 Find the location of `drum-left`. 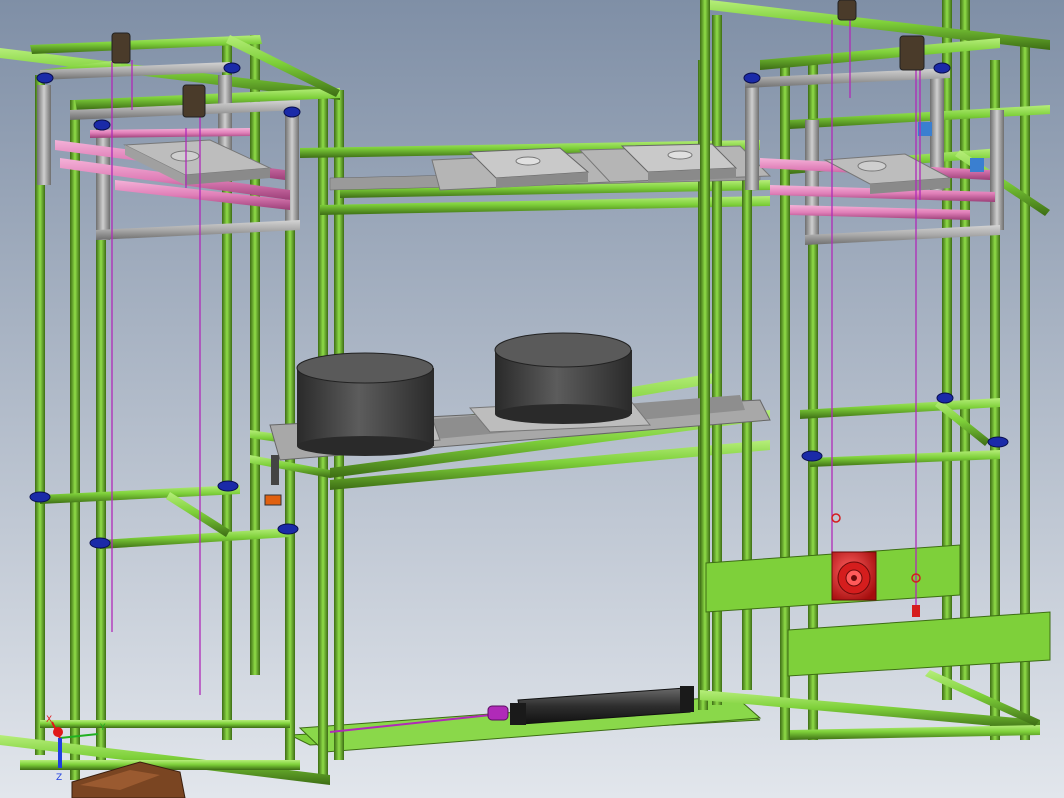

drum-left is located at coordinates (365, 404).